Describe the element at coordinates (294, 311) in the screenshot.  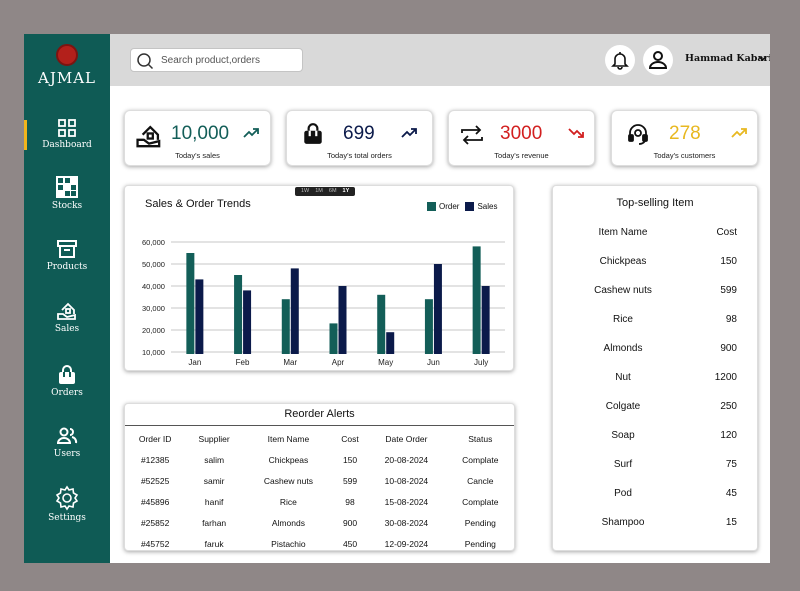
I see `bar-sales-mar` at that location.